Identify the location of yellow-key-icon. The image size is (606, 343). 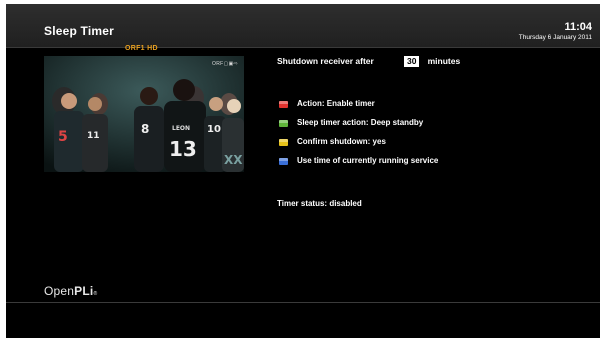
(283, 142).